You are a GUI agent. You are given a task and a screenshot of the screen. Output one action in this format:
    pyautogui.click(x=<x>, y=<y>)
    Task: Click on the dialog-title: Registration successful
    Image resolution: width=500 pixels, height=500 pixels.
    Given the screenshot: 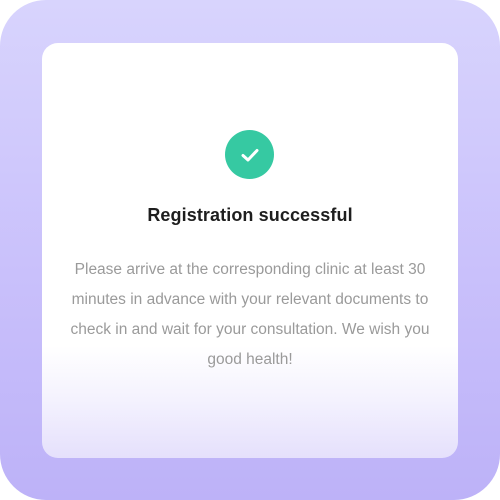 What is the action you would take?
    pyautogui.click(x=250, y=215)
    